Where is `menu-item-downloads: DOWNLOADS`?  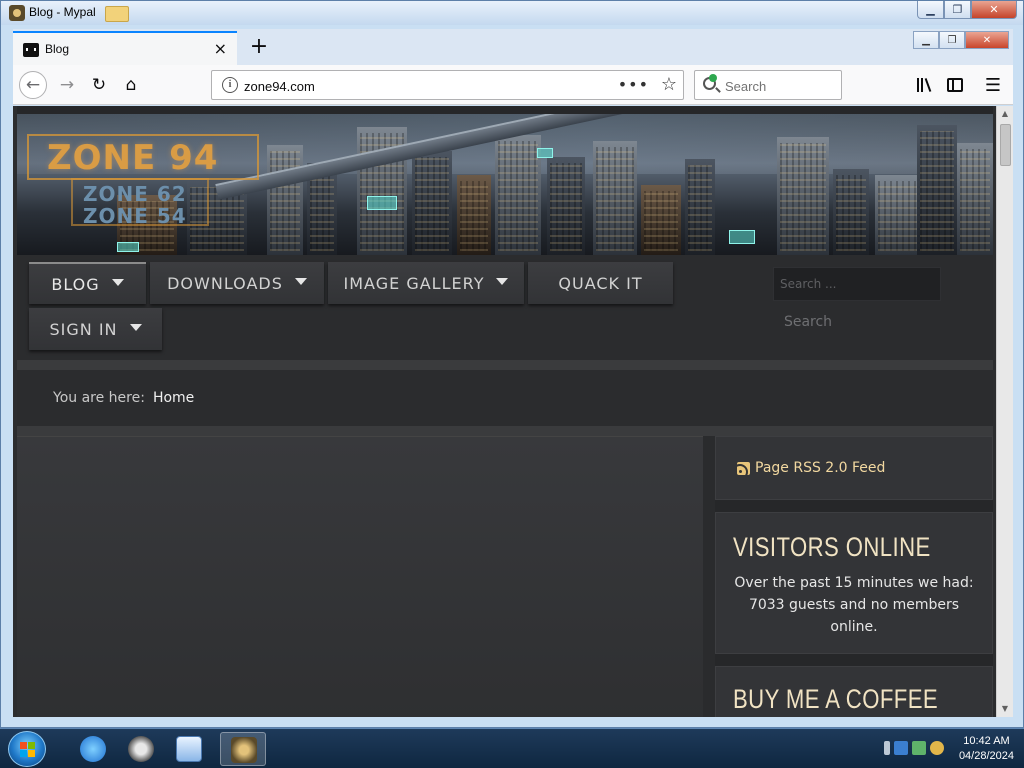
menu-item-downloads: DOWNLOADS is located at coordinates (237, 283).